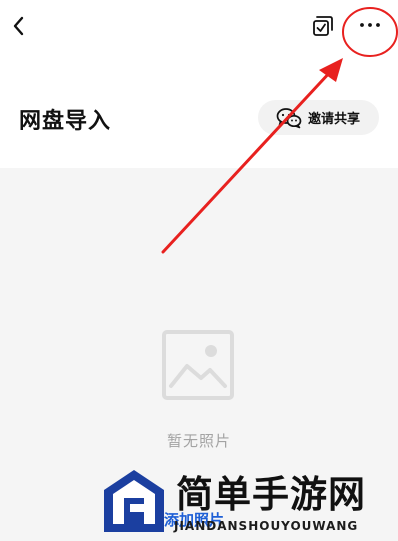 The width and height of the screenshot is (398, 541). I want to click on back-button, so click(18, 26).